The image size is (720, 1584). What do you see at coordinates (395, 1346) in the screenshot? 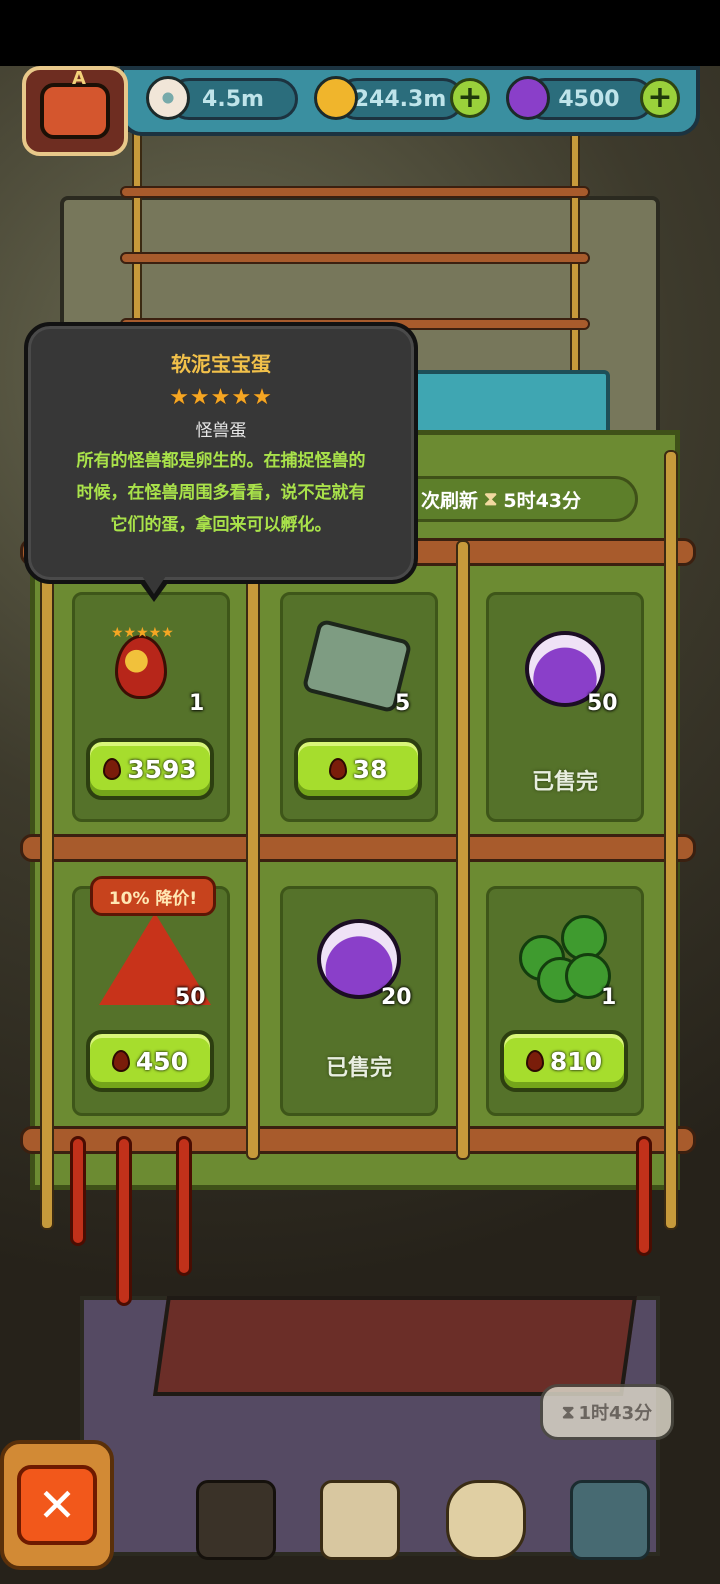
I see `red-floor` at bounding box center [395, 1346].